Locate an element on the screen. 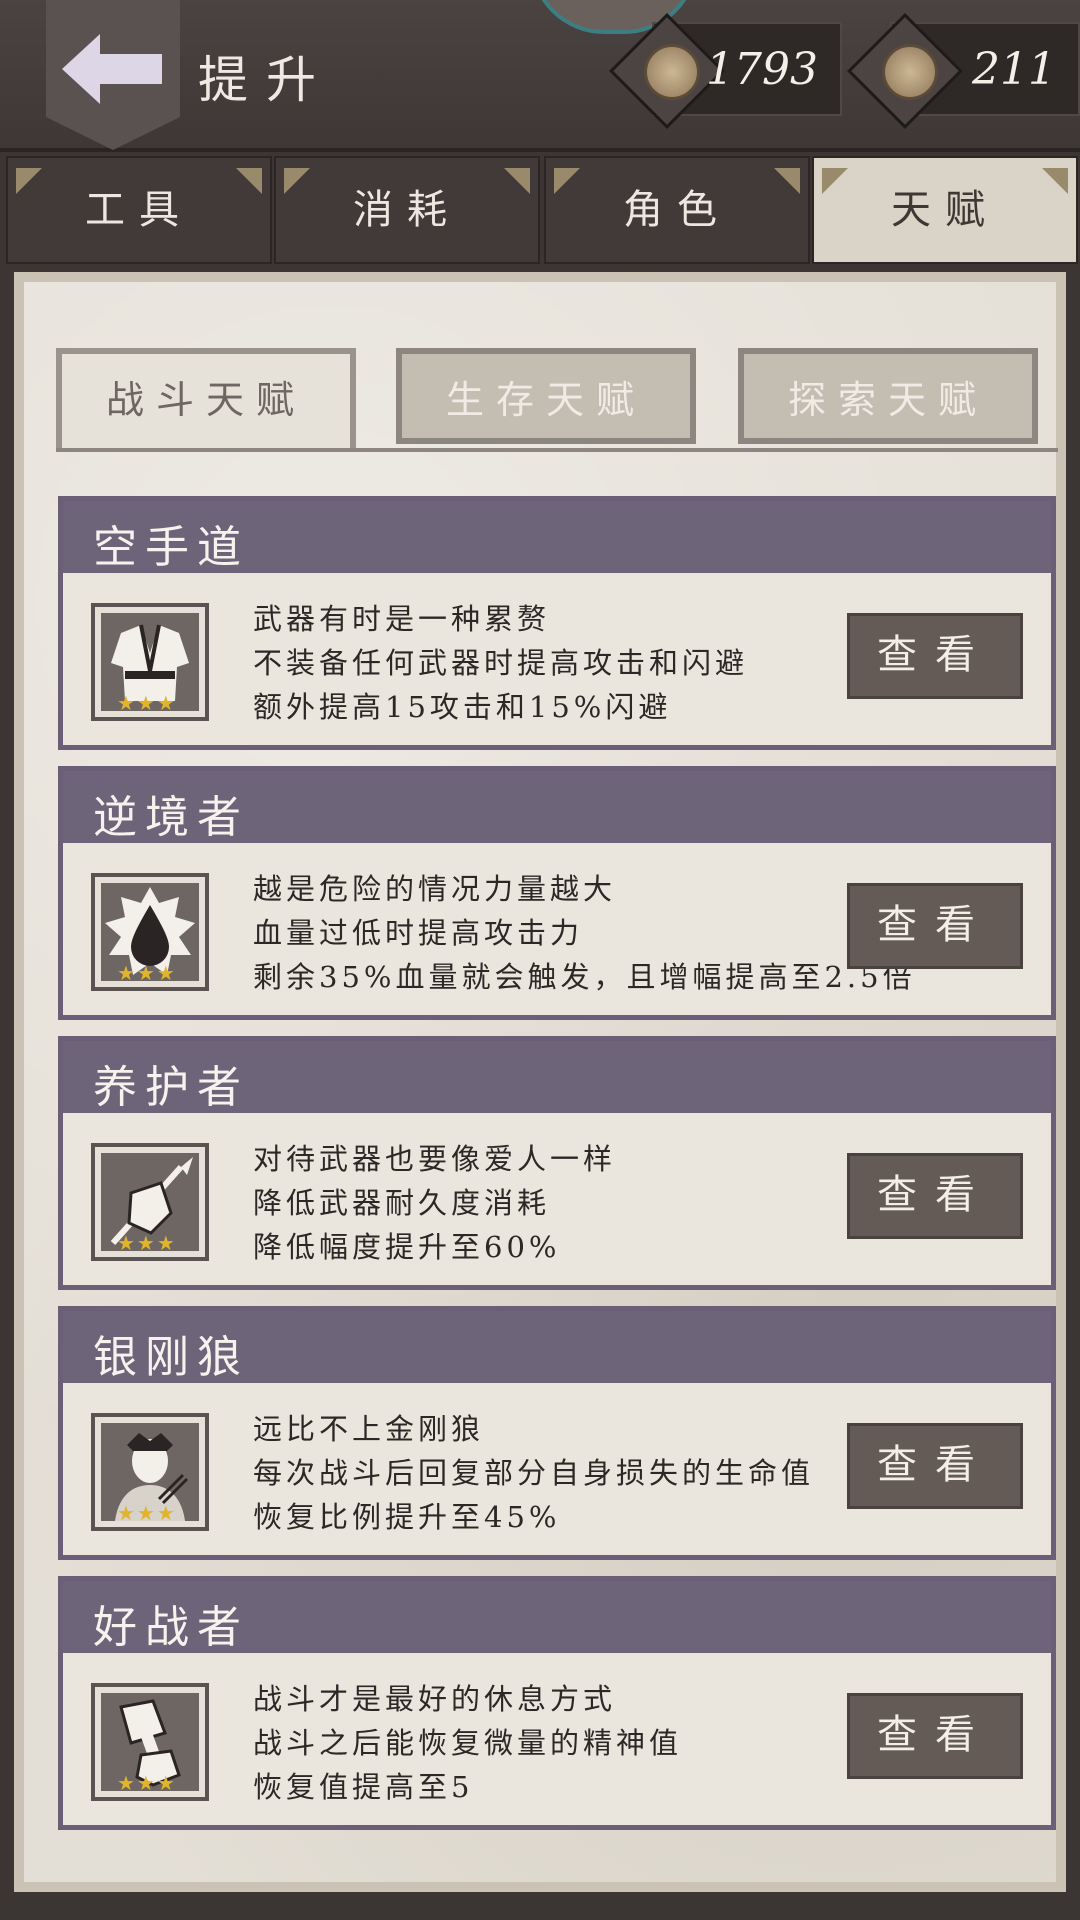 This screenshot has height=1920, width=1080. talent-name: 银刚狼 is located at coordinates (171, 1357).